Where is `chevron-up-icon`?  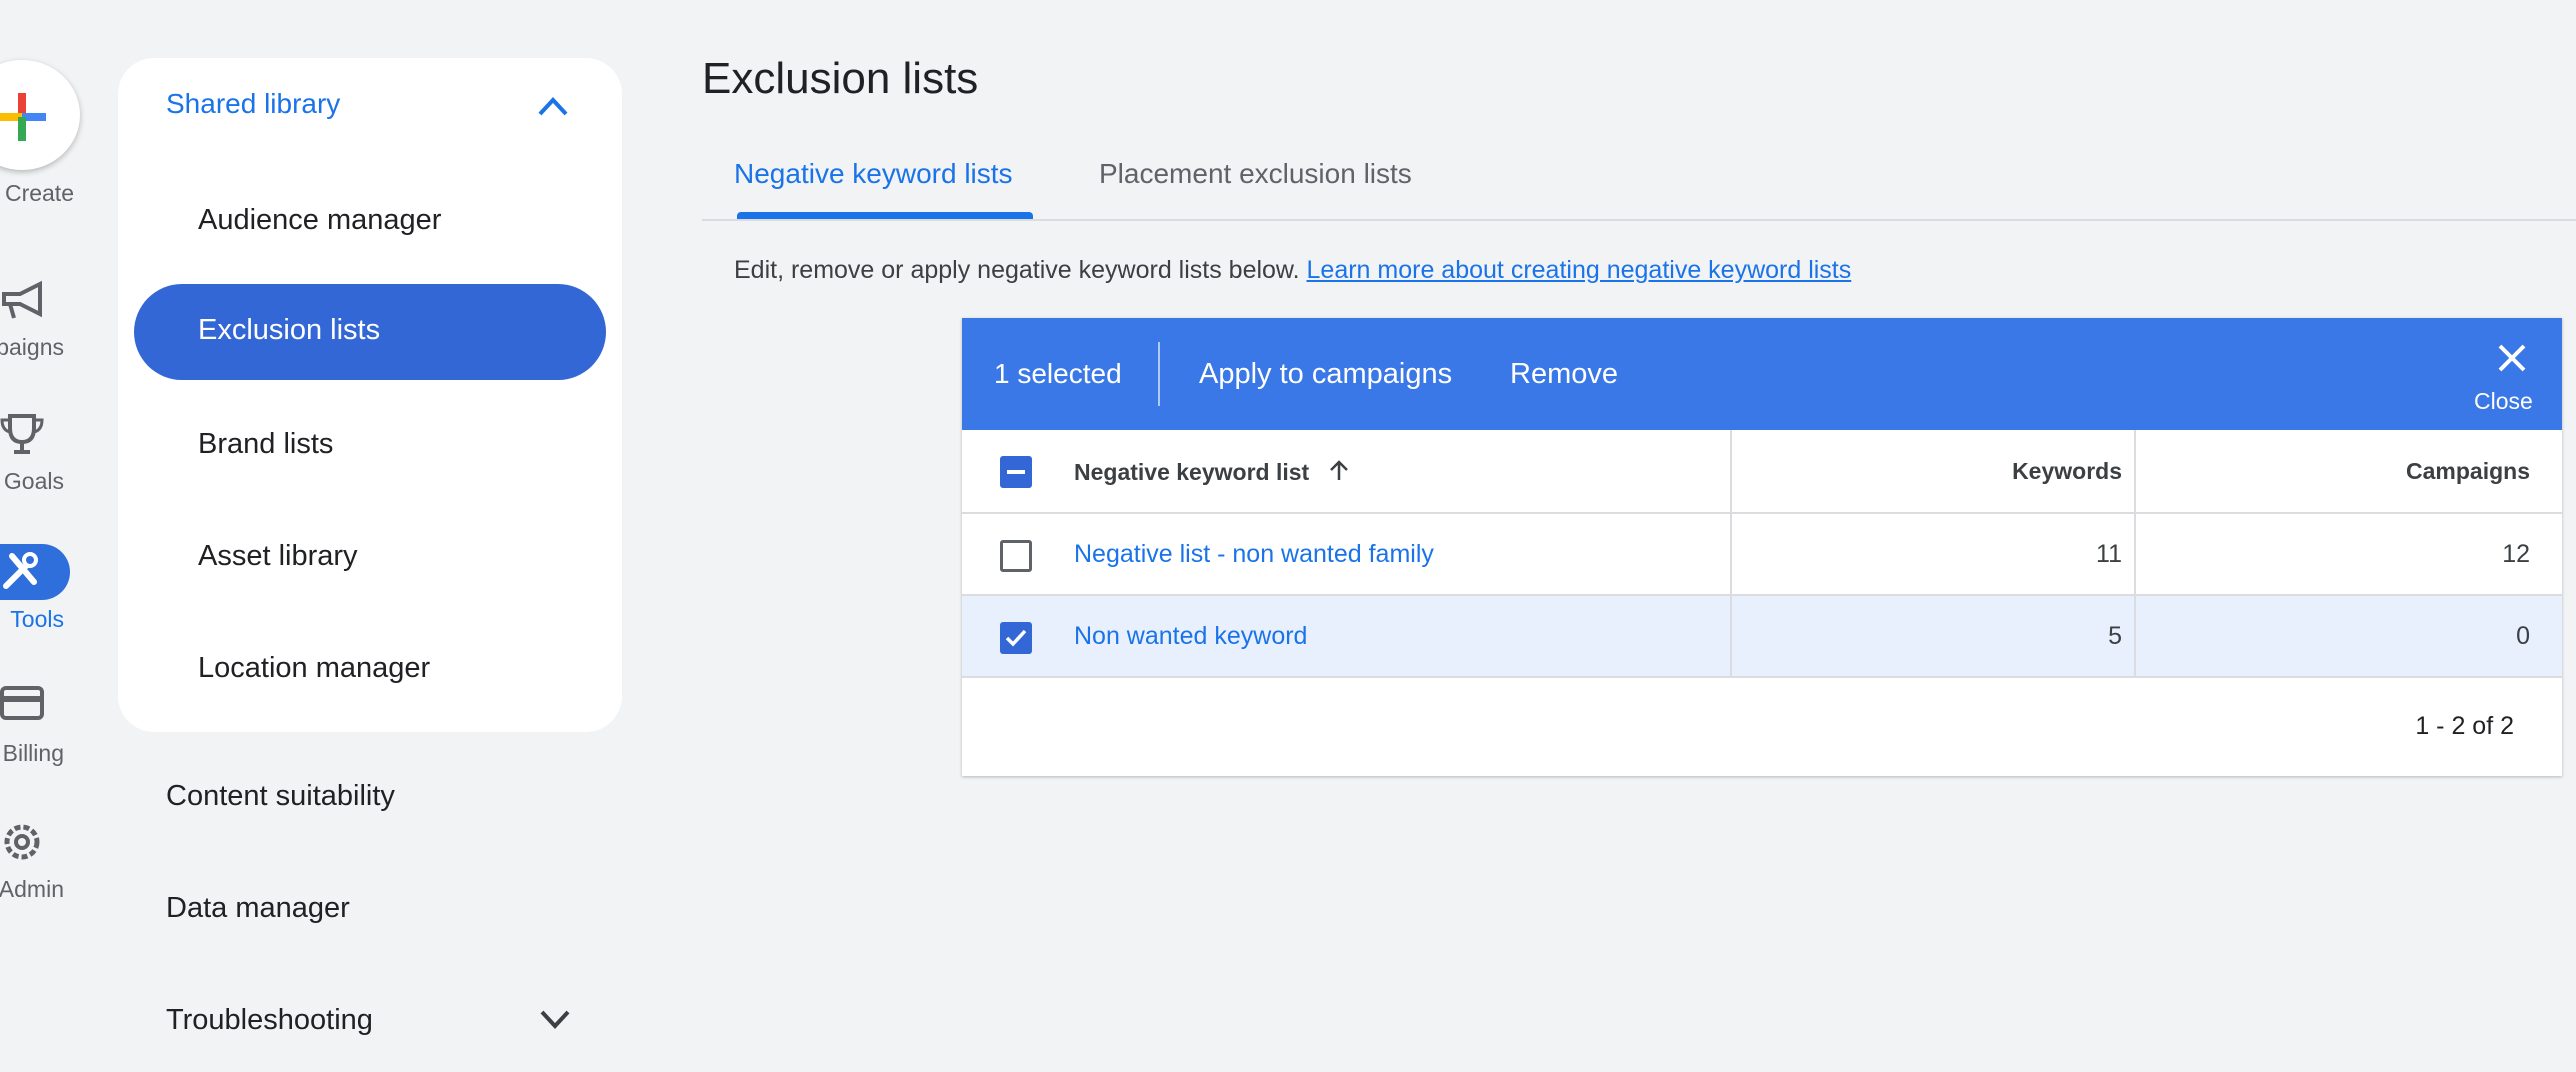
chevron-up-icon is located at coordinates (553, 106).